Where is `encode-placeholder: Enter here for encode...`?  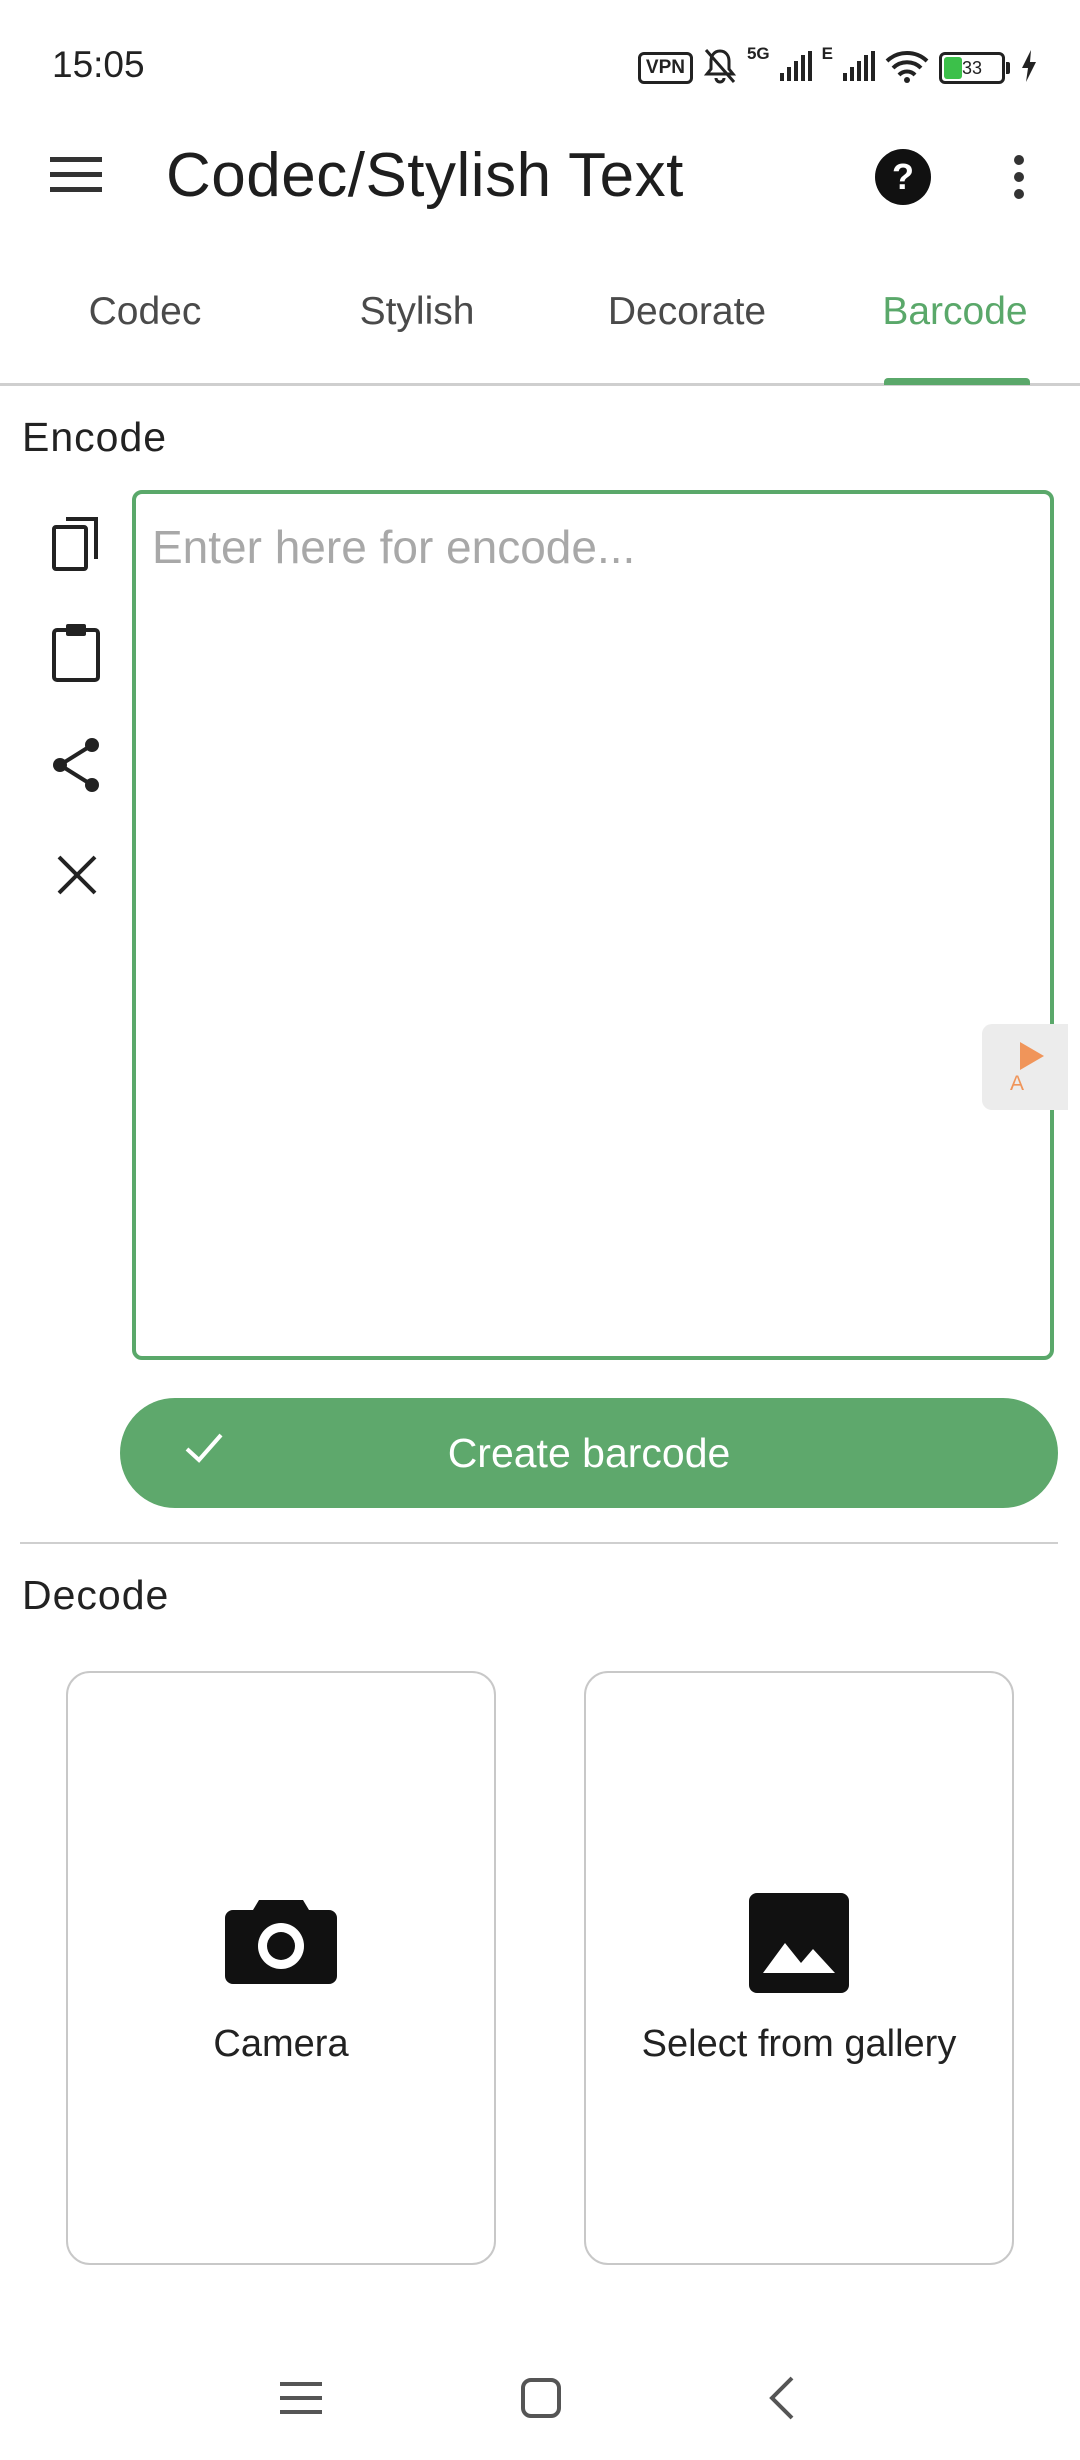 encode-placeholder: Enter here for encode... is located at coordinates (394, 547).